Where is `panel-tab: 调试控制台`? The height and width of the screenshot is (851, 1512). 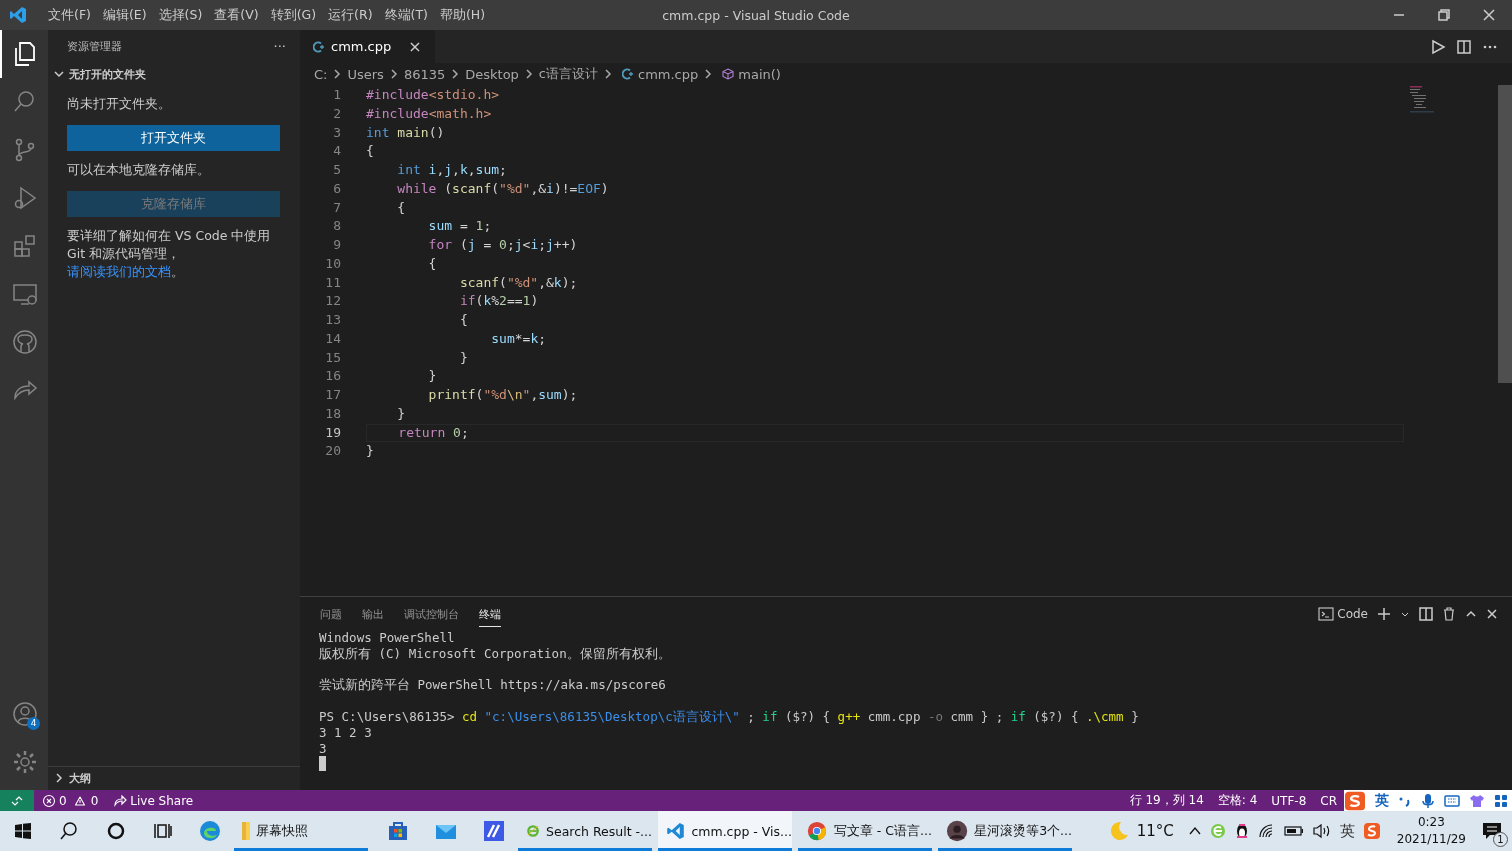 panel-tab: 调试控制台 is located at coordinates (431, 613).